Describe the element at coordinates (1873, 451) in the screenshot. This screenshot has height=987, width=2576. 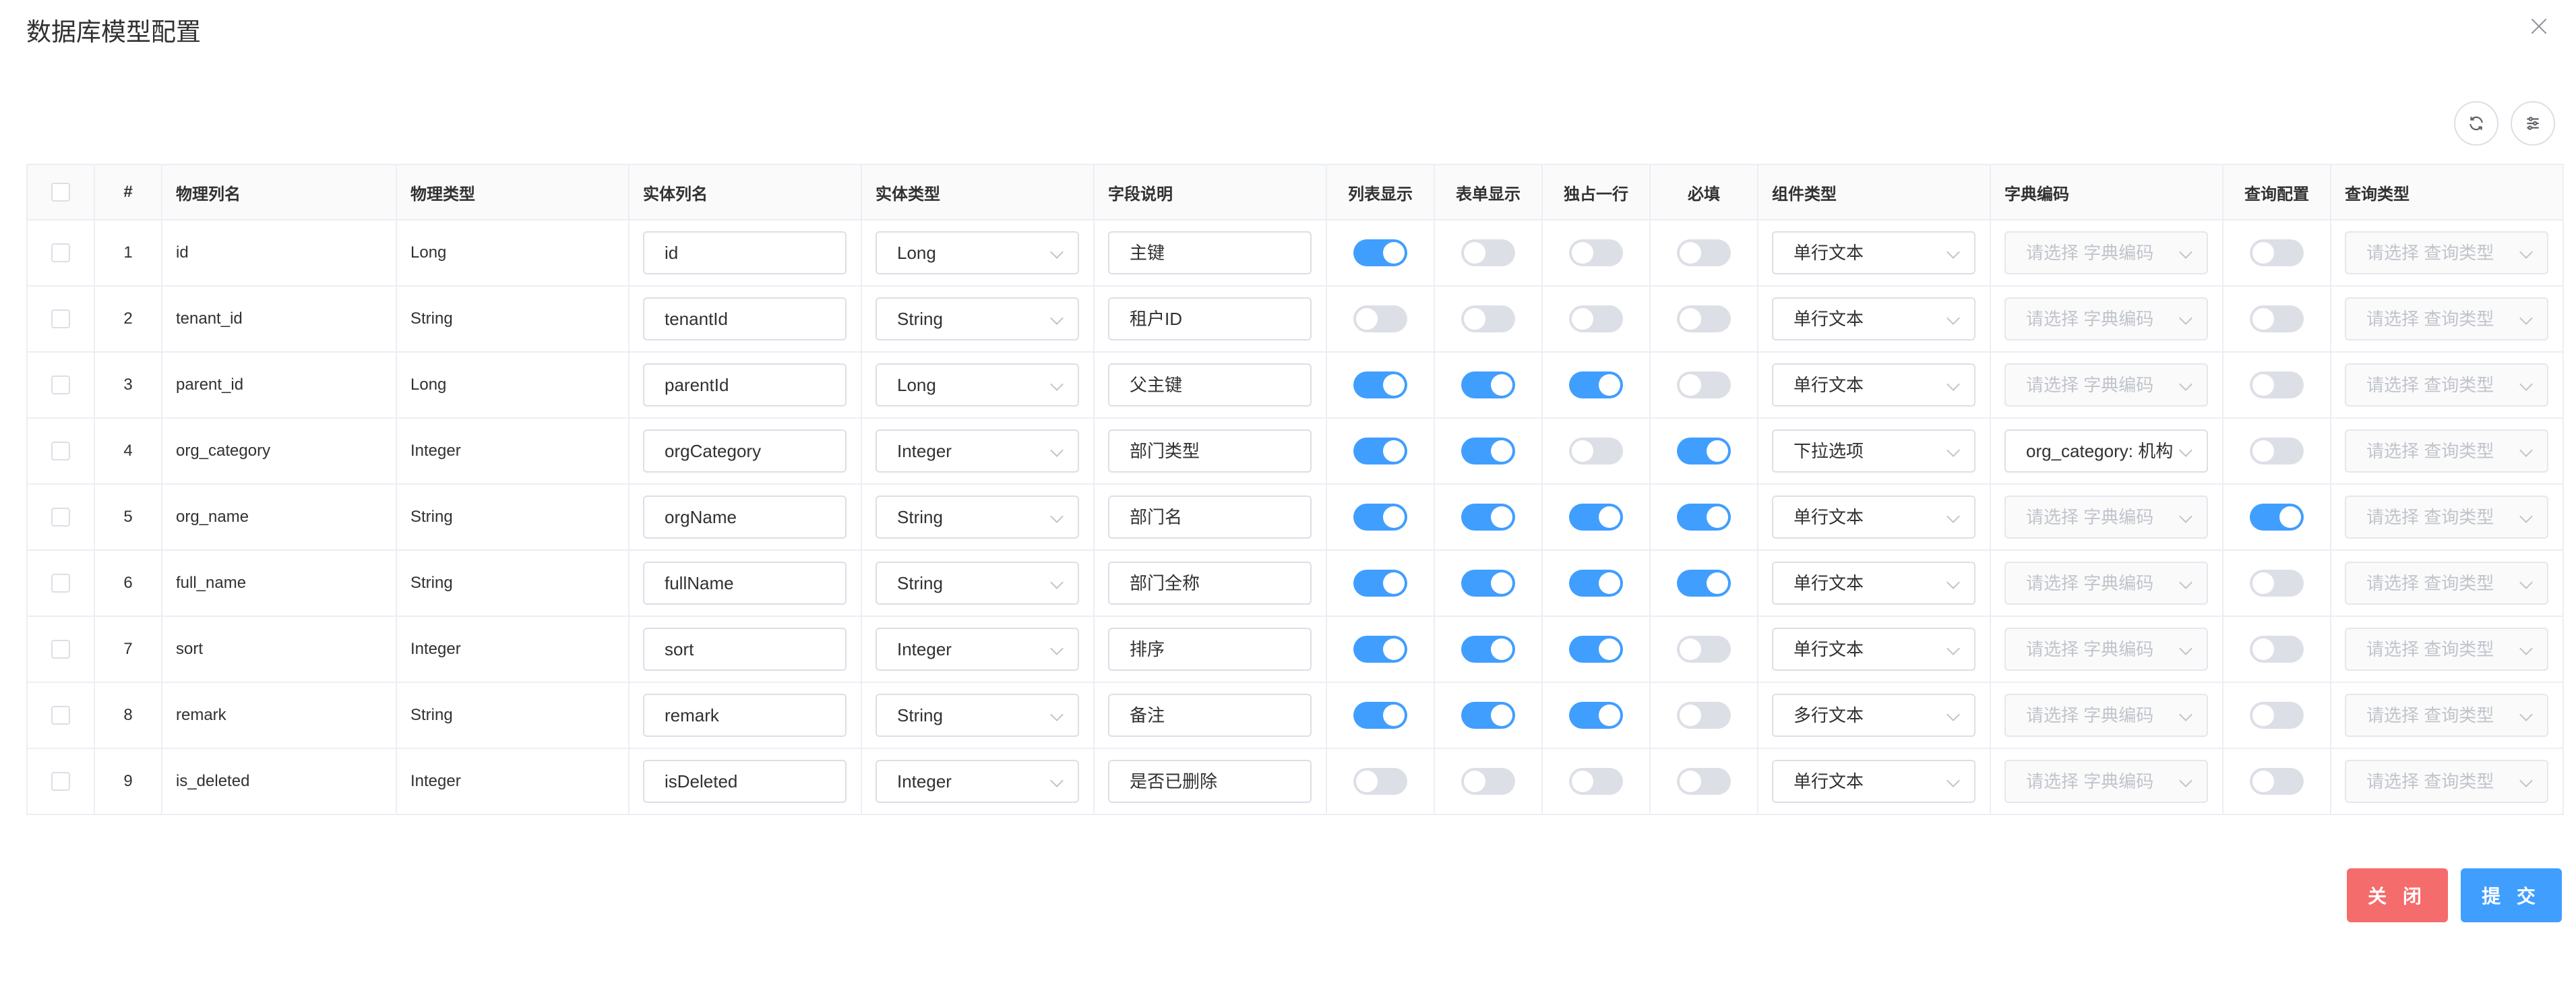
I see `component-type-select: 下拉选项` at that location.